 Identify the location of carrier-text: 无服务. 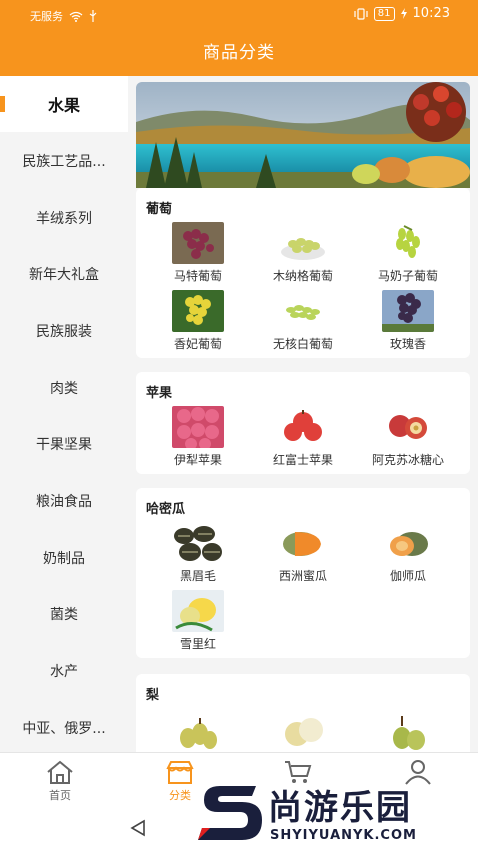
(46, 16).